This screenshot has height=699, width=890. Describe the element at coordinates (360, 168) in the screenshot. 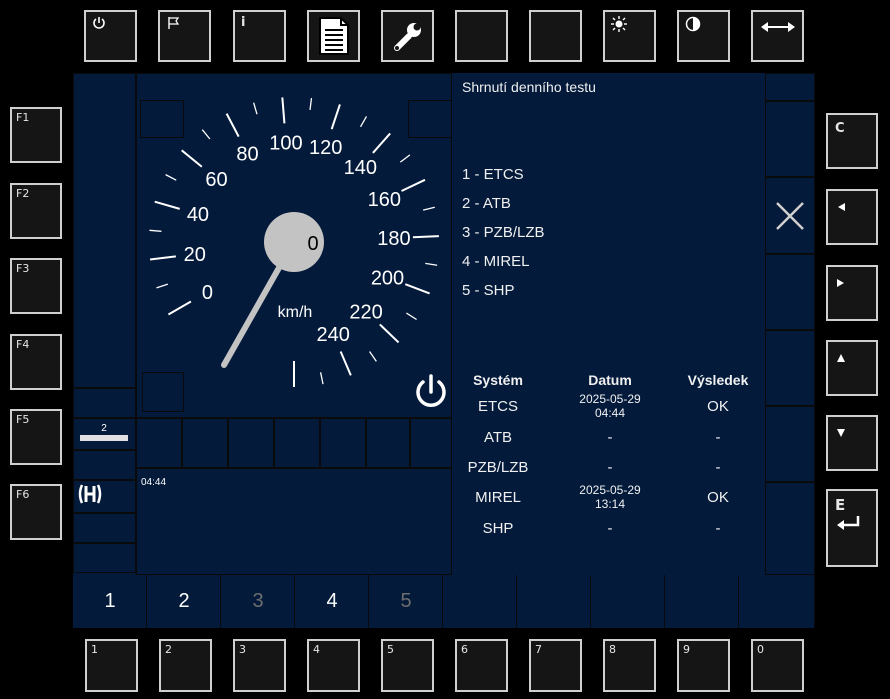

I see `speed-label: 140` at that location.